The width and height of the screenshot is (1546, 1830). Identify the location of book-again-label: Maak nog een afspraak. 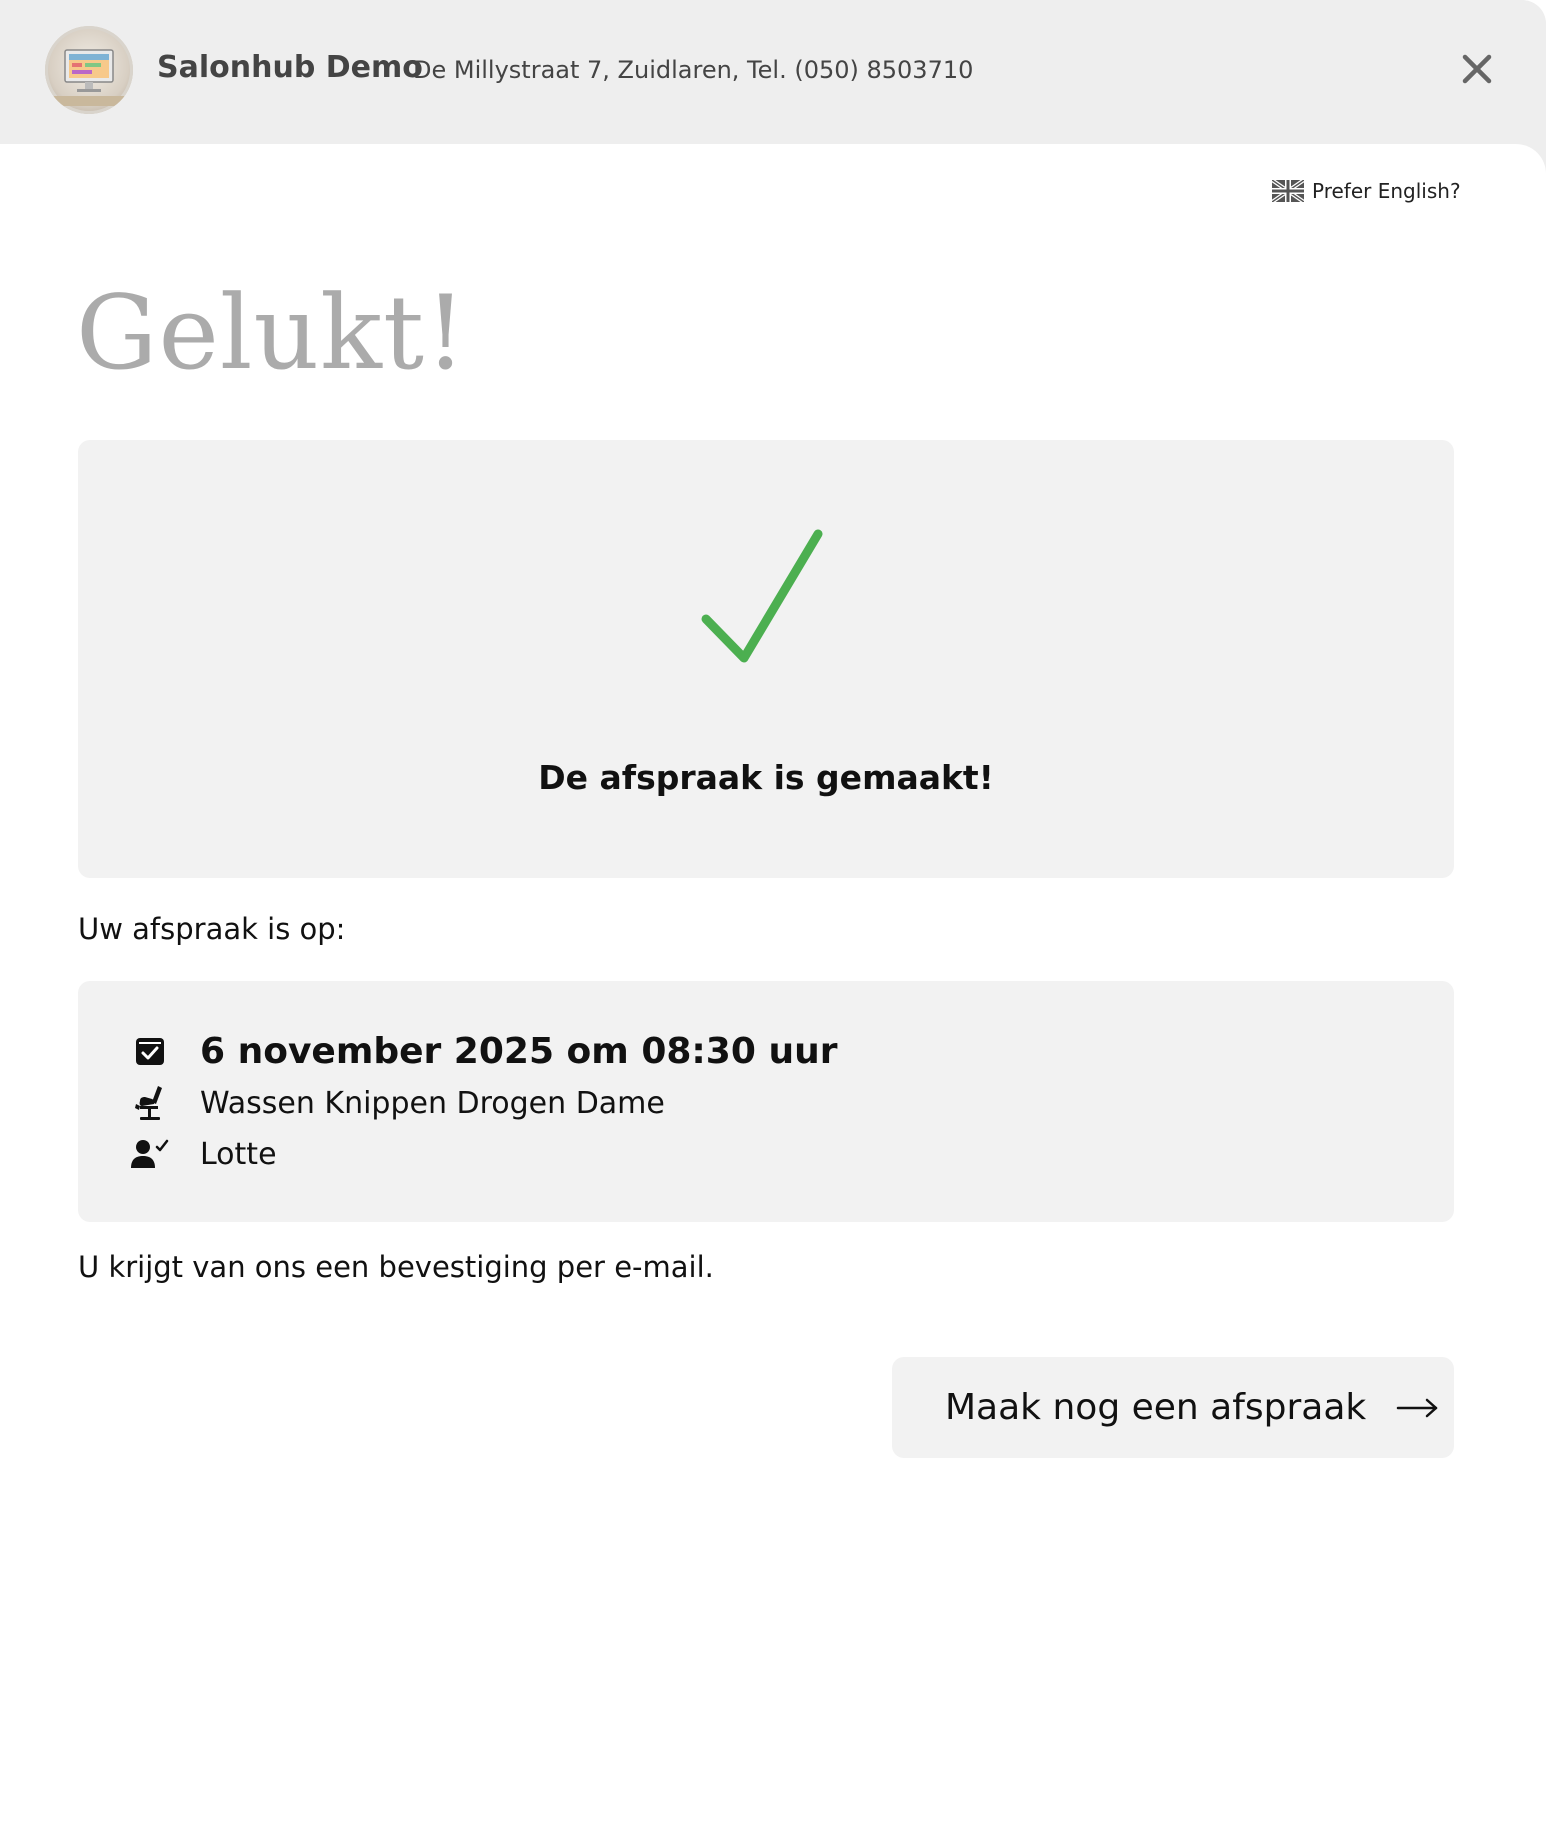
(1156, 1407).